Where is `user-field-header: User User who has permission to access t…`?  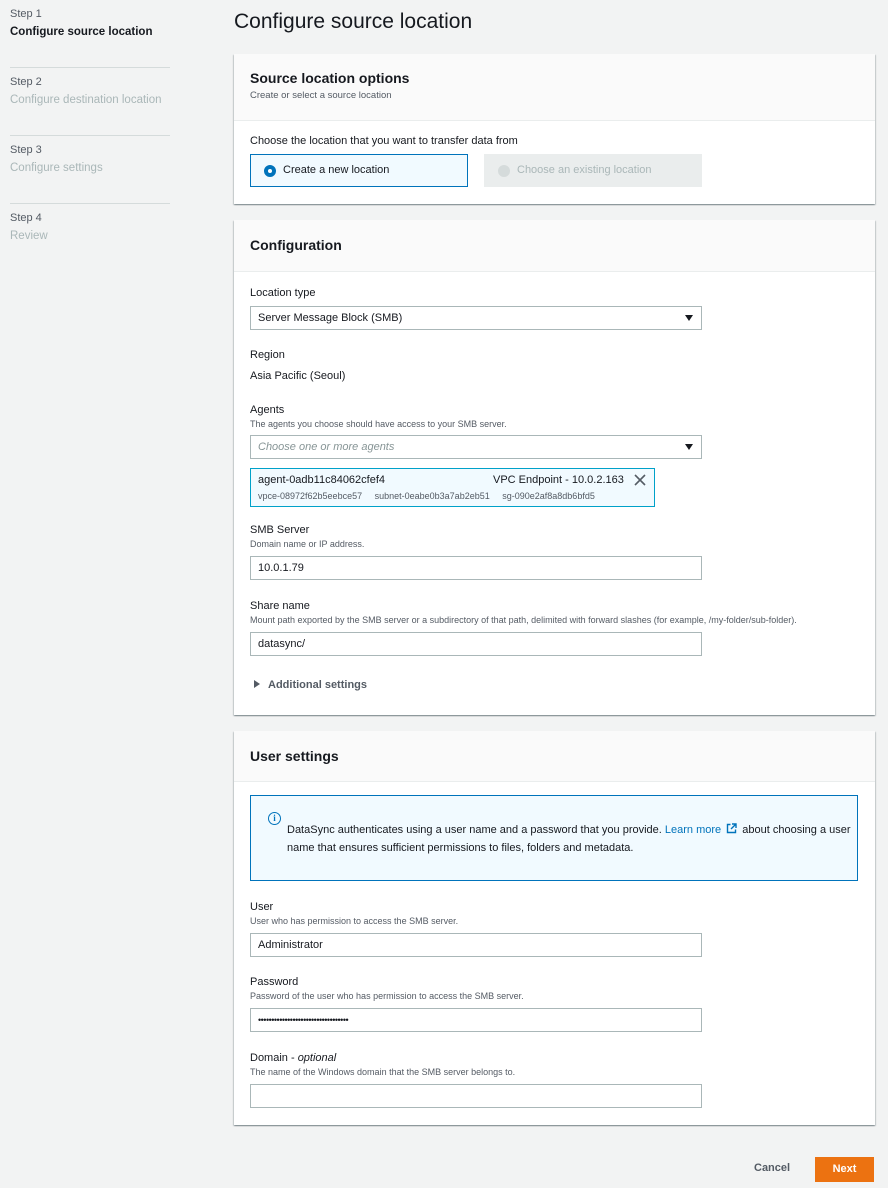 user-field-header: User User who has permission to access t… is located at coordinates (354, 913).